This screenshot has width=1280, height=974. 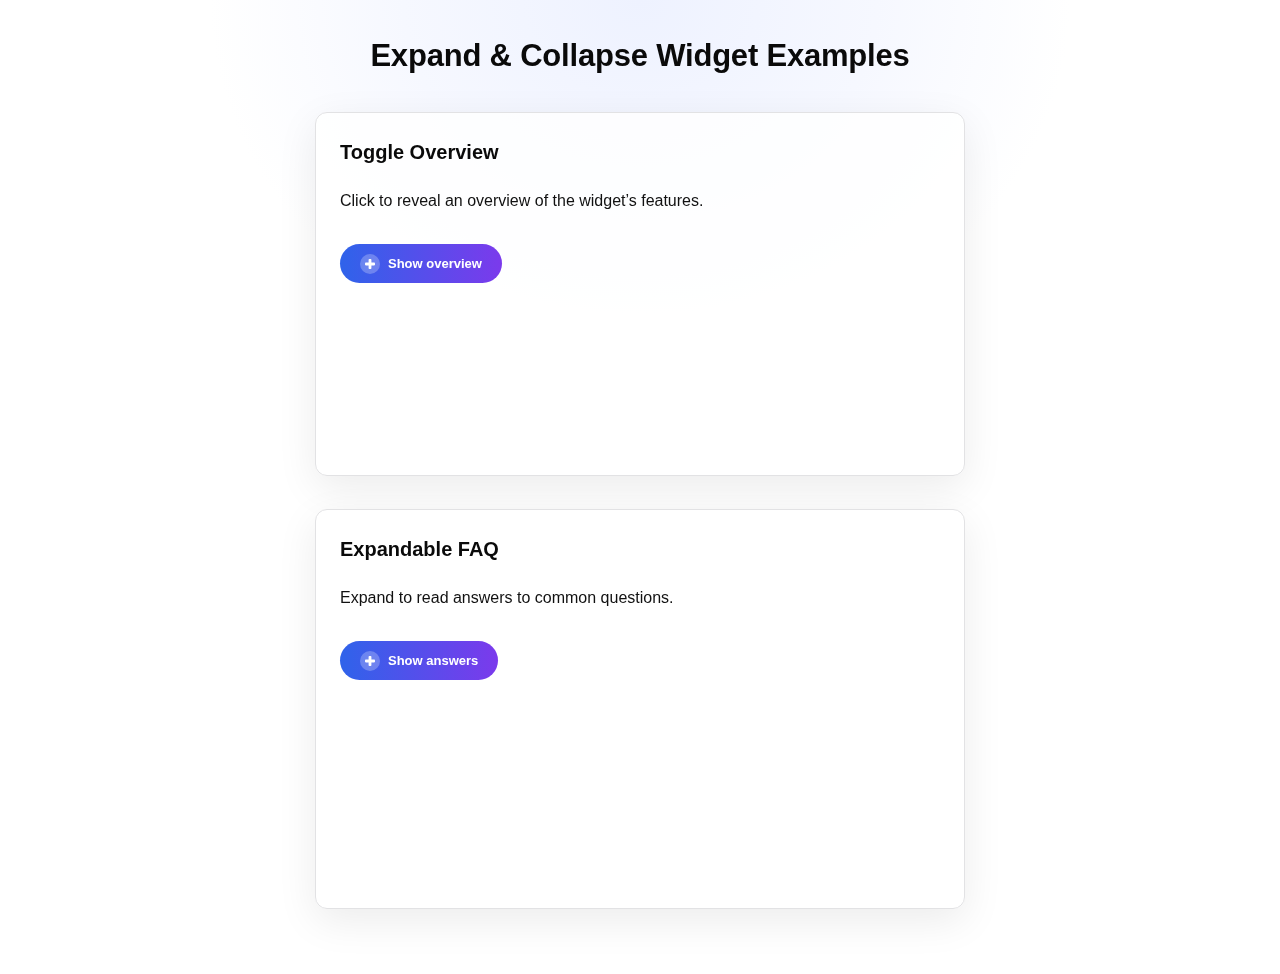 I want to click on card-title: Toggle Overview, so click(x=419, y=152).